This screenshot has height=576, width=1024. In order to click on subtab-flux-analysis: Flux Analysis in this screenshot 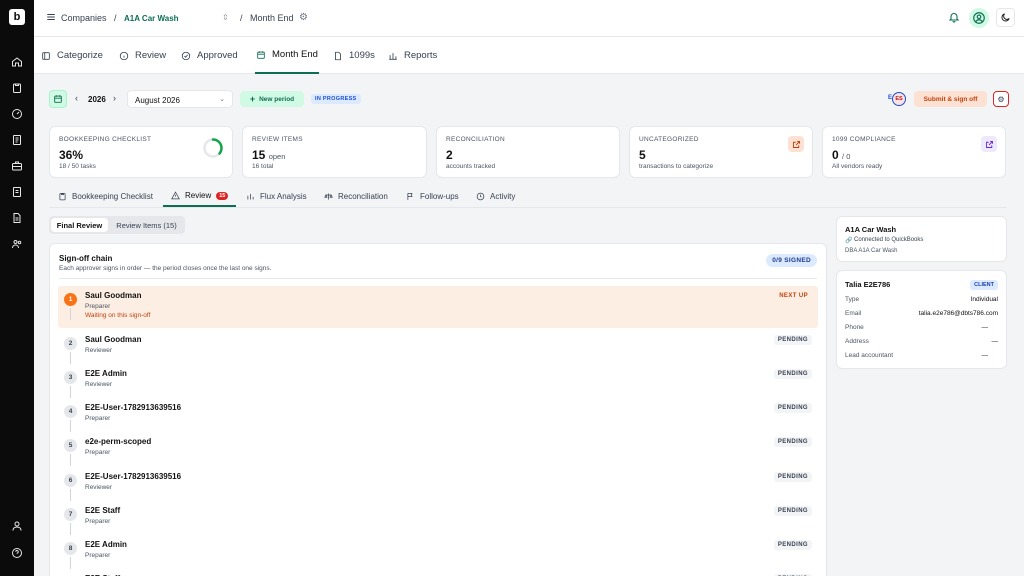, I will do `click(276, 196)`.